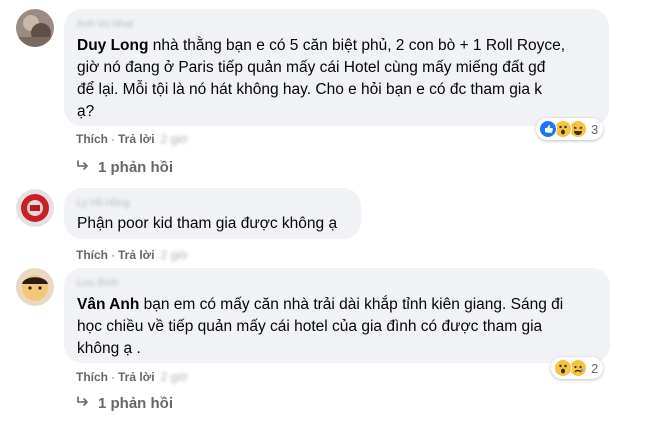 This screenshot has width=645, height=421. I want to click on reaction-count: 2, so click(595, 368).